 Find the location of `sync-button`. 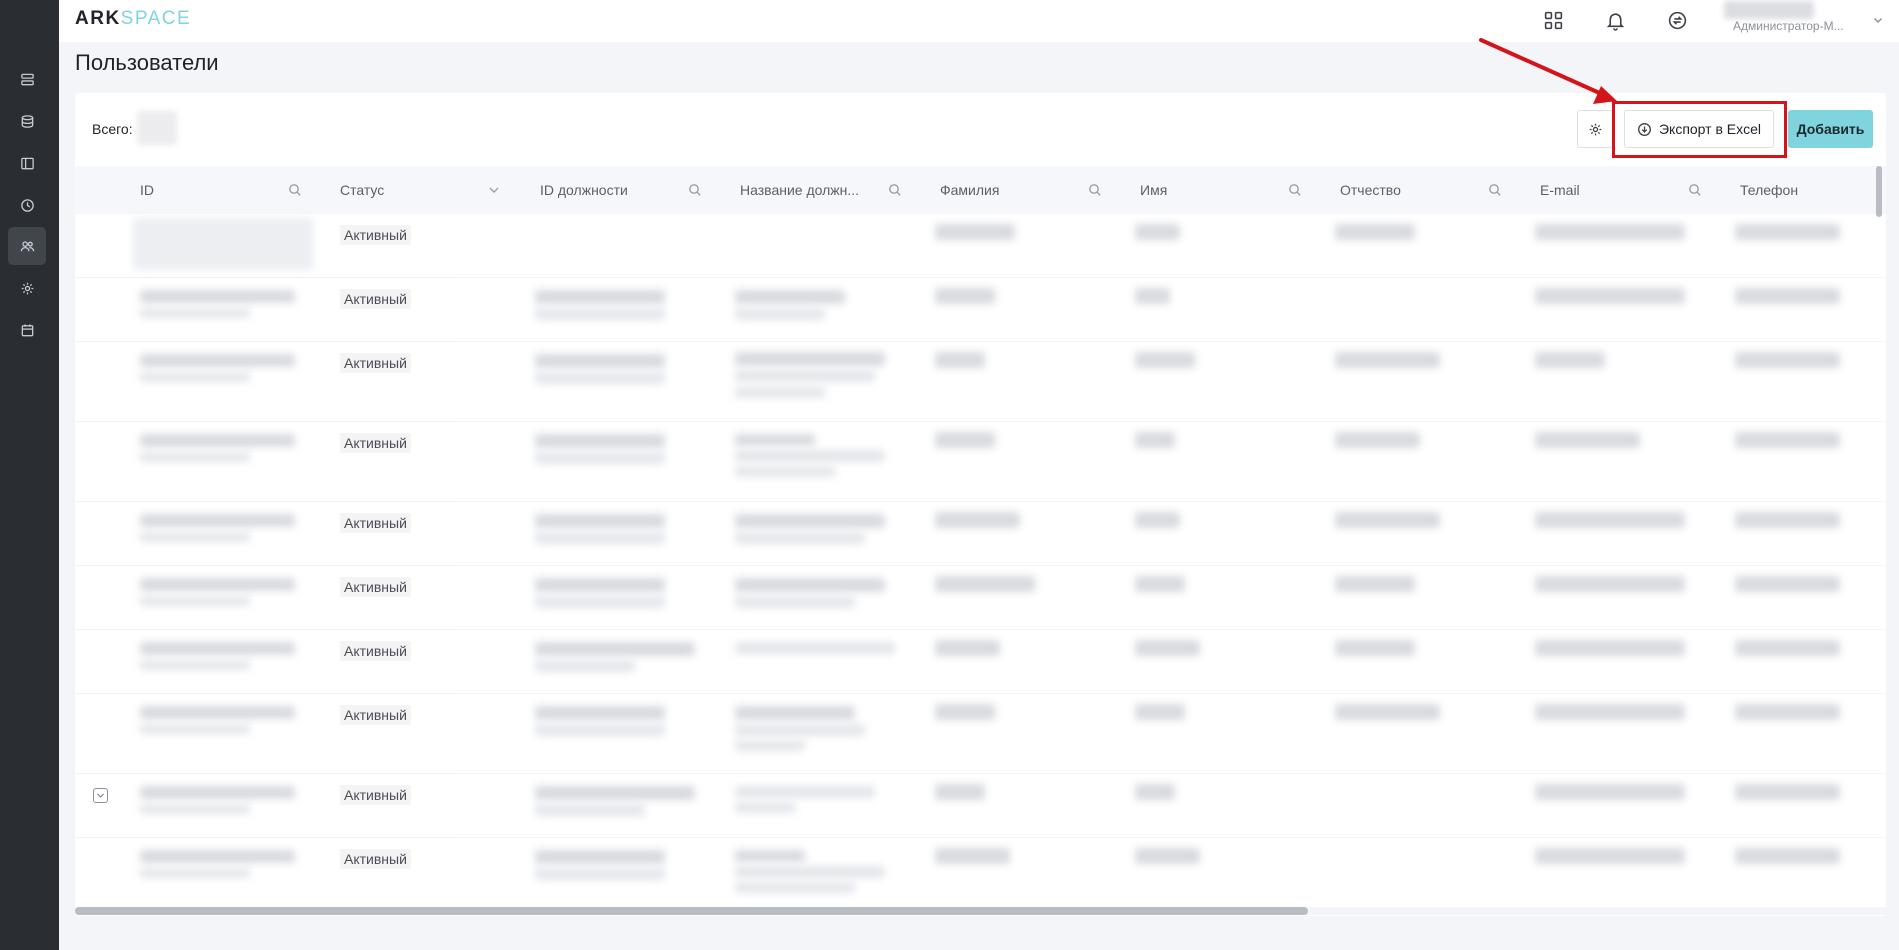

sync-button is located at coordinates (1677, 20).